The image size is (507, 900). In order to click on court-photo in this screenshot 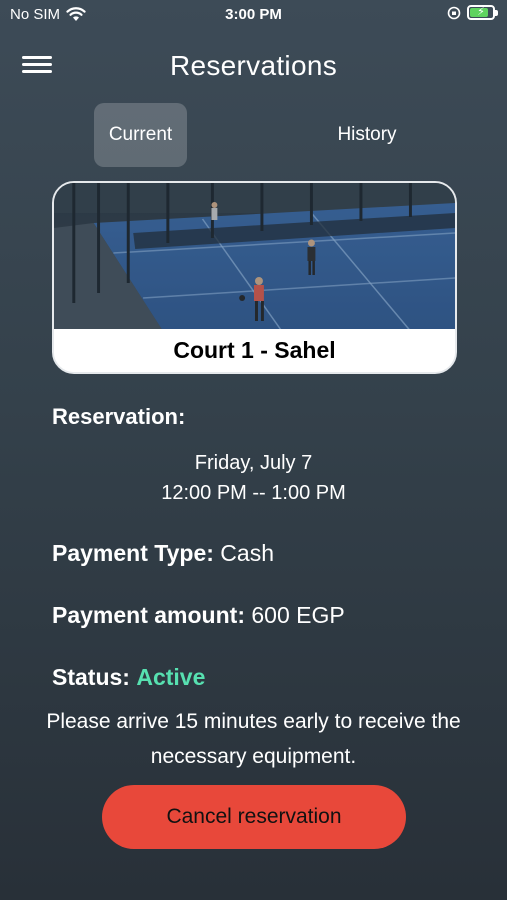, I will do `click(254, 257)`.